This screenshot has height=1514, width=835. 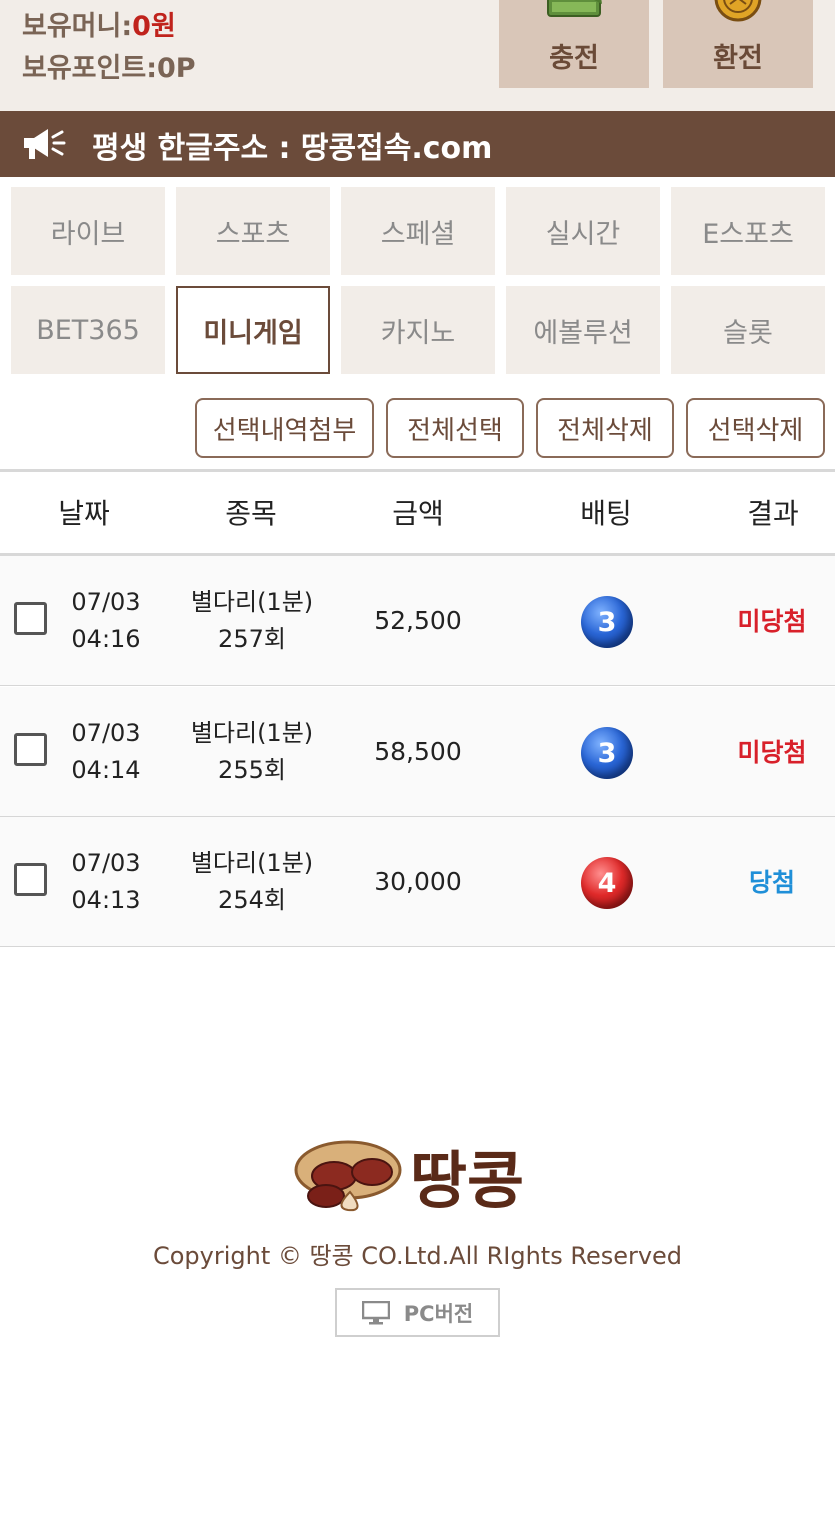 What do you see at coordinates (417, 470) in the screenshot?
I see `table-top-divider` at bounding box center [417, 470].